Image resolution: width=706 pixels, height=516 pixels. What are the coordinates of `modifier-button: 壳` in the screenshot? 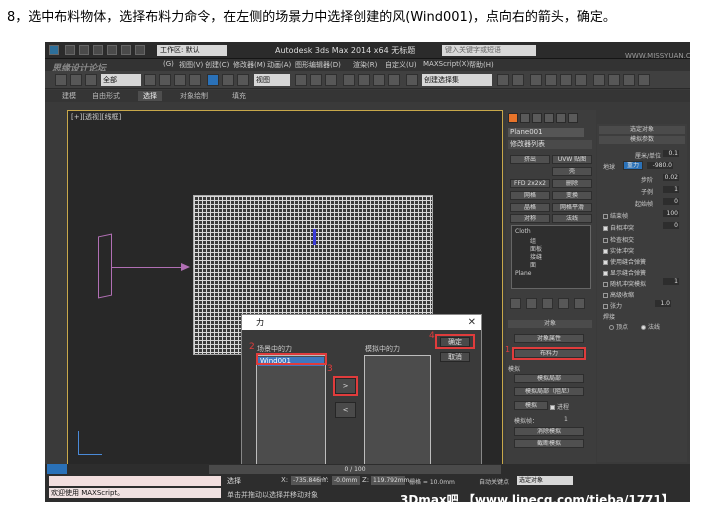 It's located at (572, 171).